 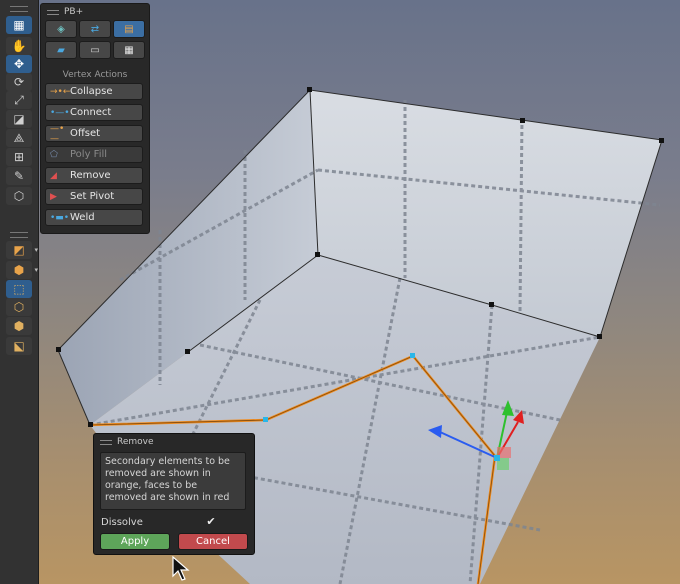 I want to click on move-tool-icon: ✥, so click(x=19, y=64).